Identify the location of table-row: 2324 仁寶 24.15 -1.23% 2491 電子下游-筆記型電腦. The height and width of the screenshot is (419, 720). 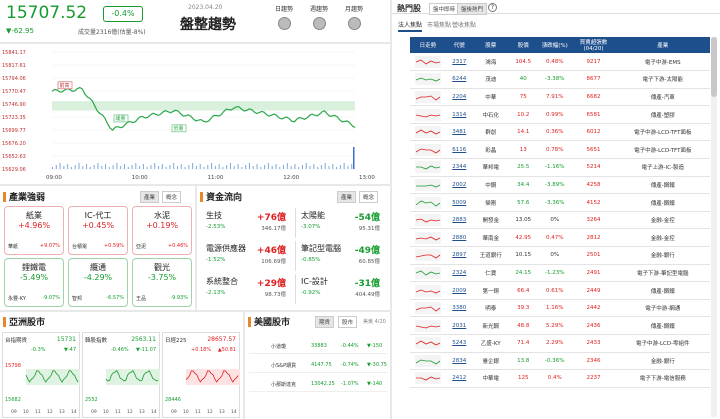
(560, 273).